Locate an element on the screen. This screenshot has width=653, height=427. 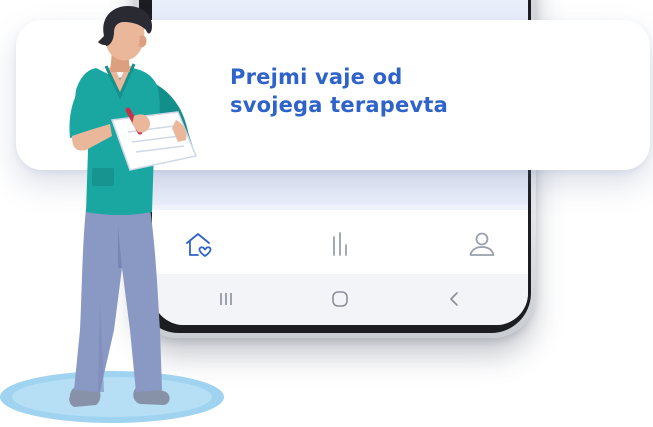
home-pill-icon is located at coordinates (340, 299).